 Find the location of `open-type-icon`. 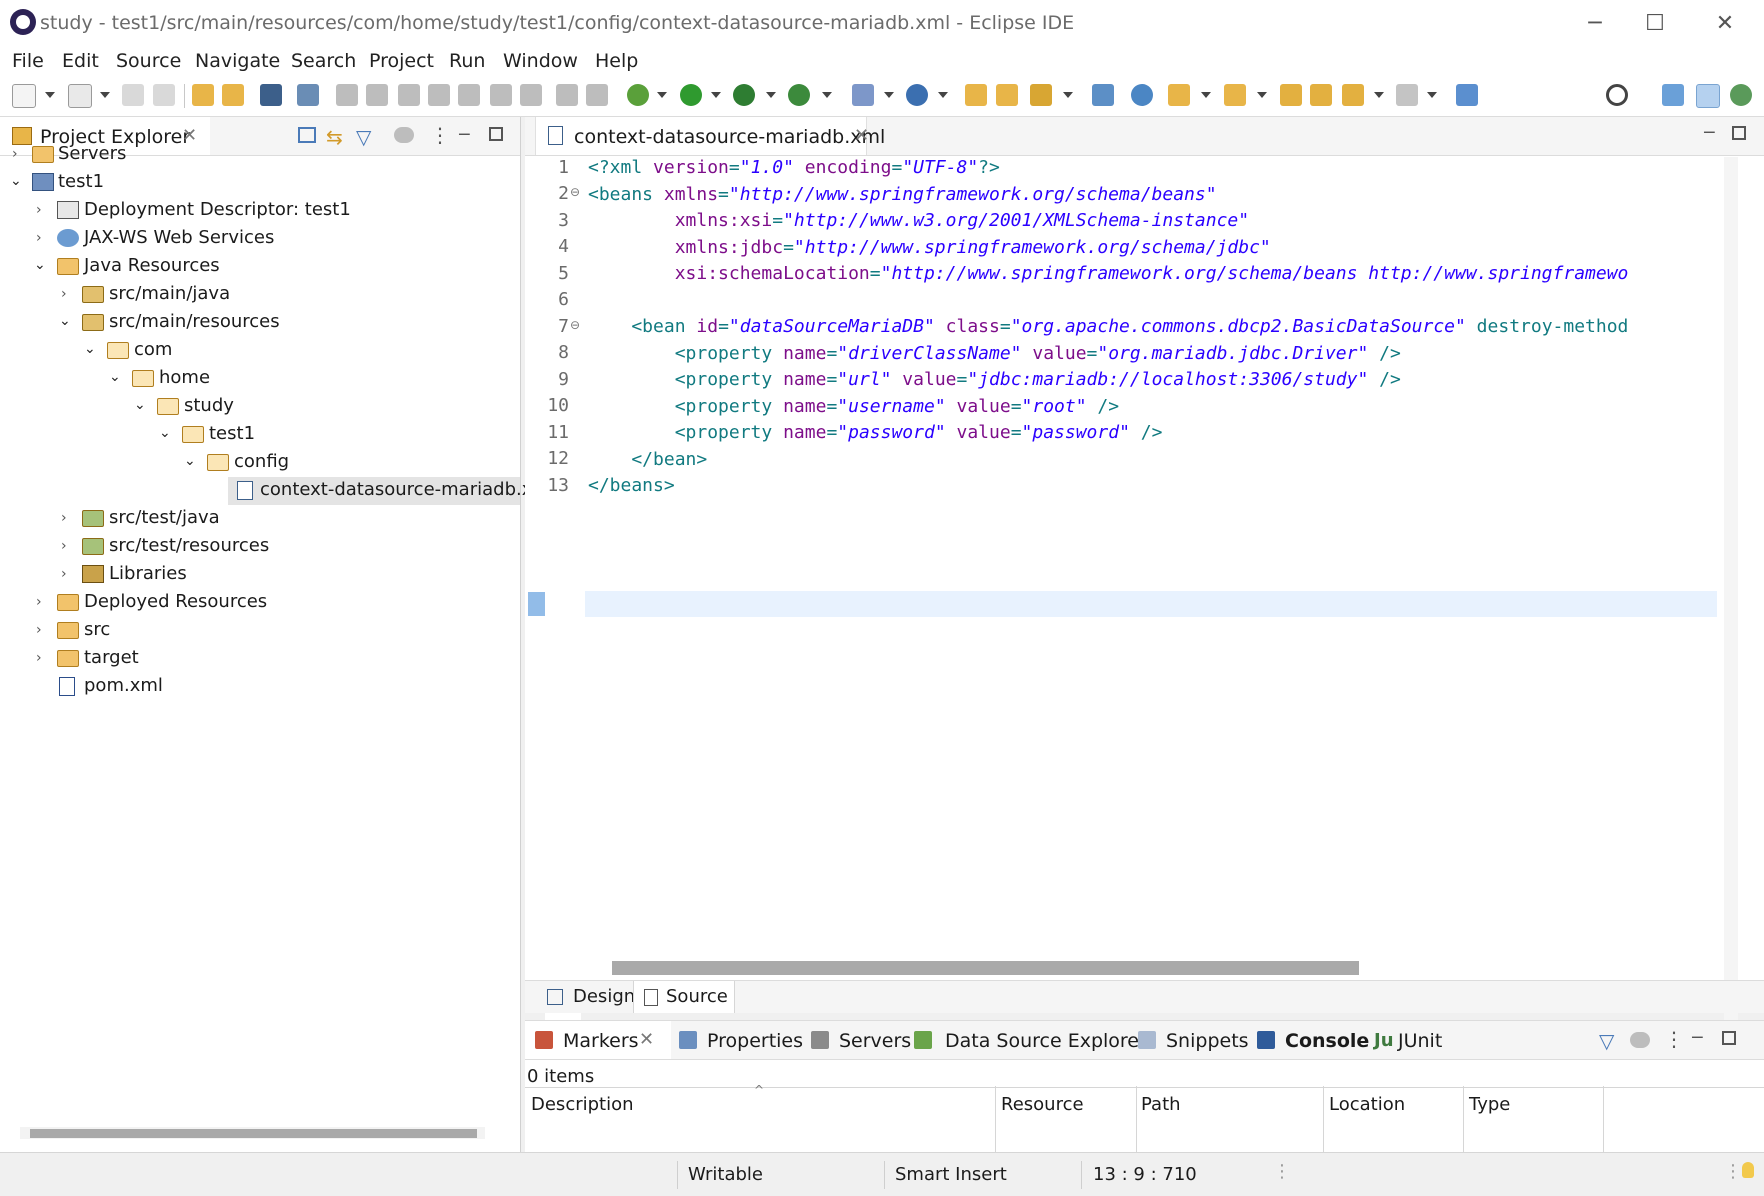

open-type-icon is located at coordinates (976, 95).